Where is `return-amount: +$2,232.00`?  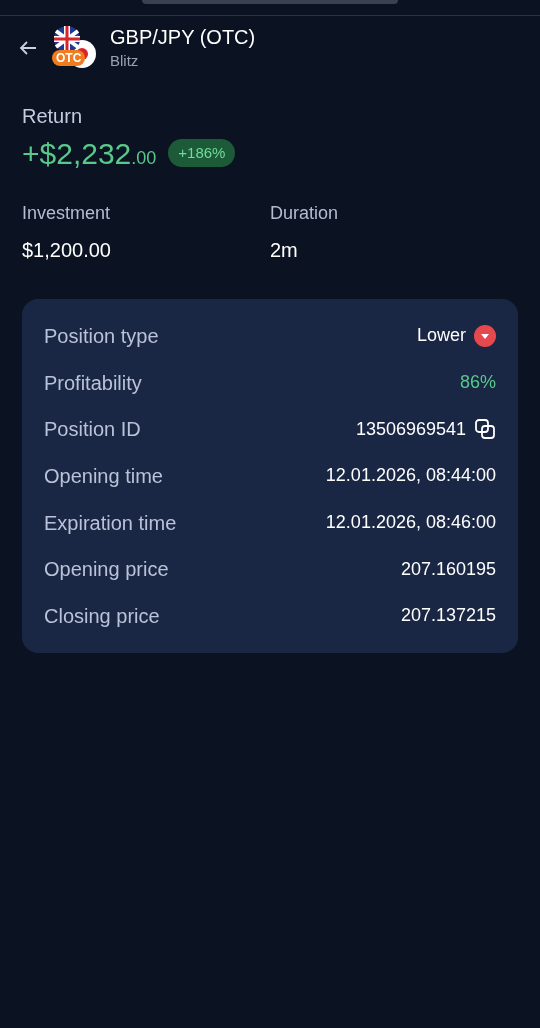
return-amount: +$2,232.00 is located at coordinates (89, 153).